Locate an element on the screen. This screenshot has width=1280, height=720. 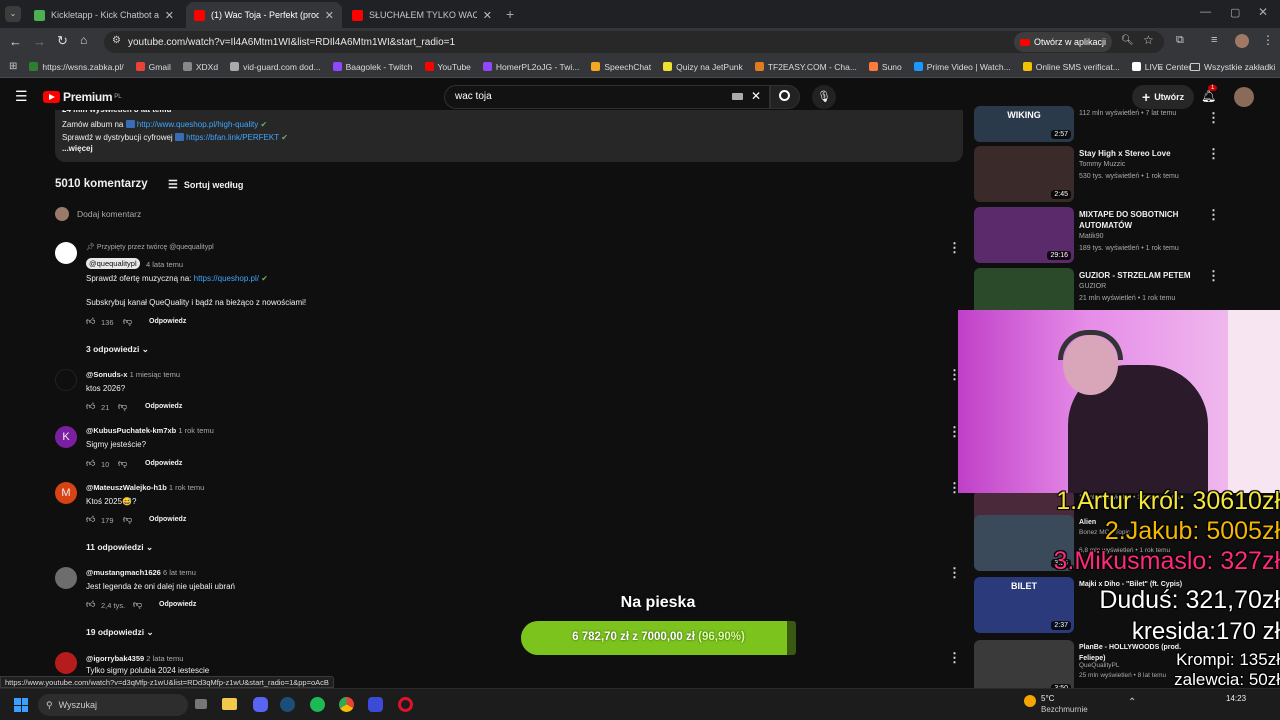
replies-toggle: 3 odpowiedzi ⌄ is located at coordinates (117, 349).